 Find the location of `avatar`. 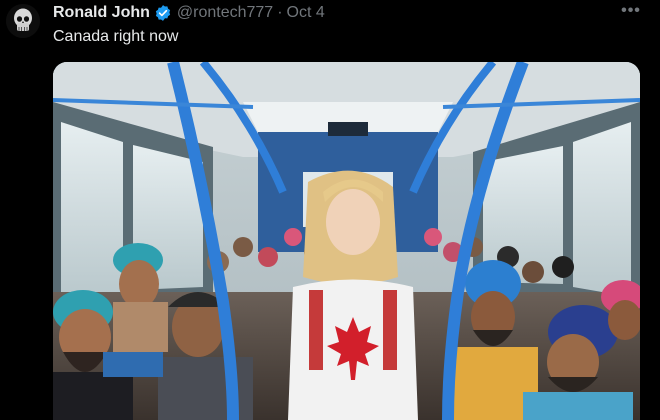

avatar is located at coordinates (23, 21).